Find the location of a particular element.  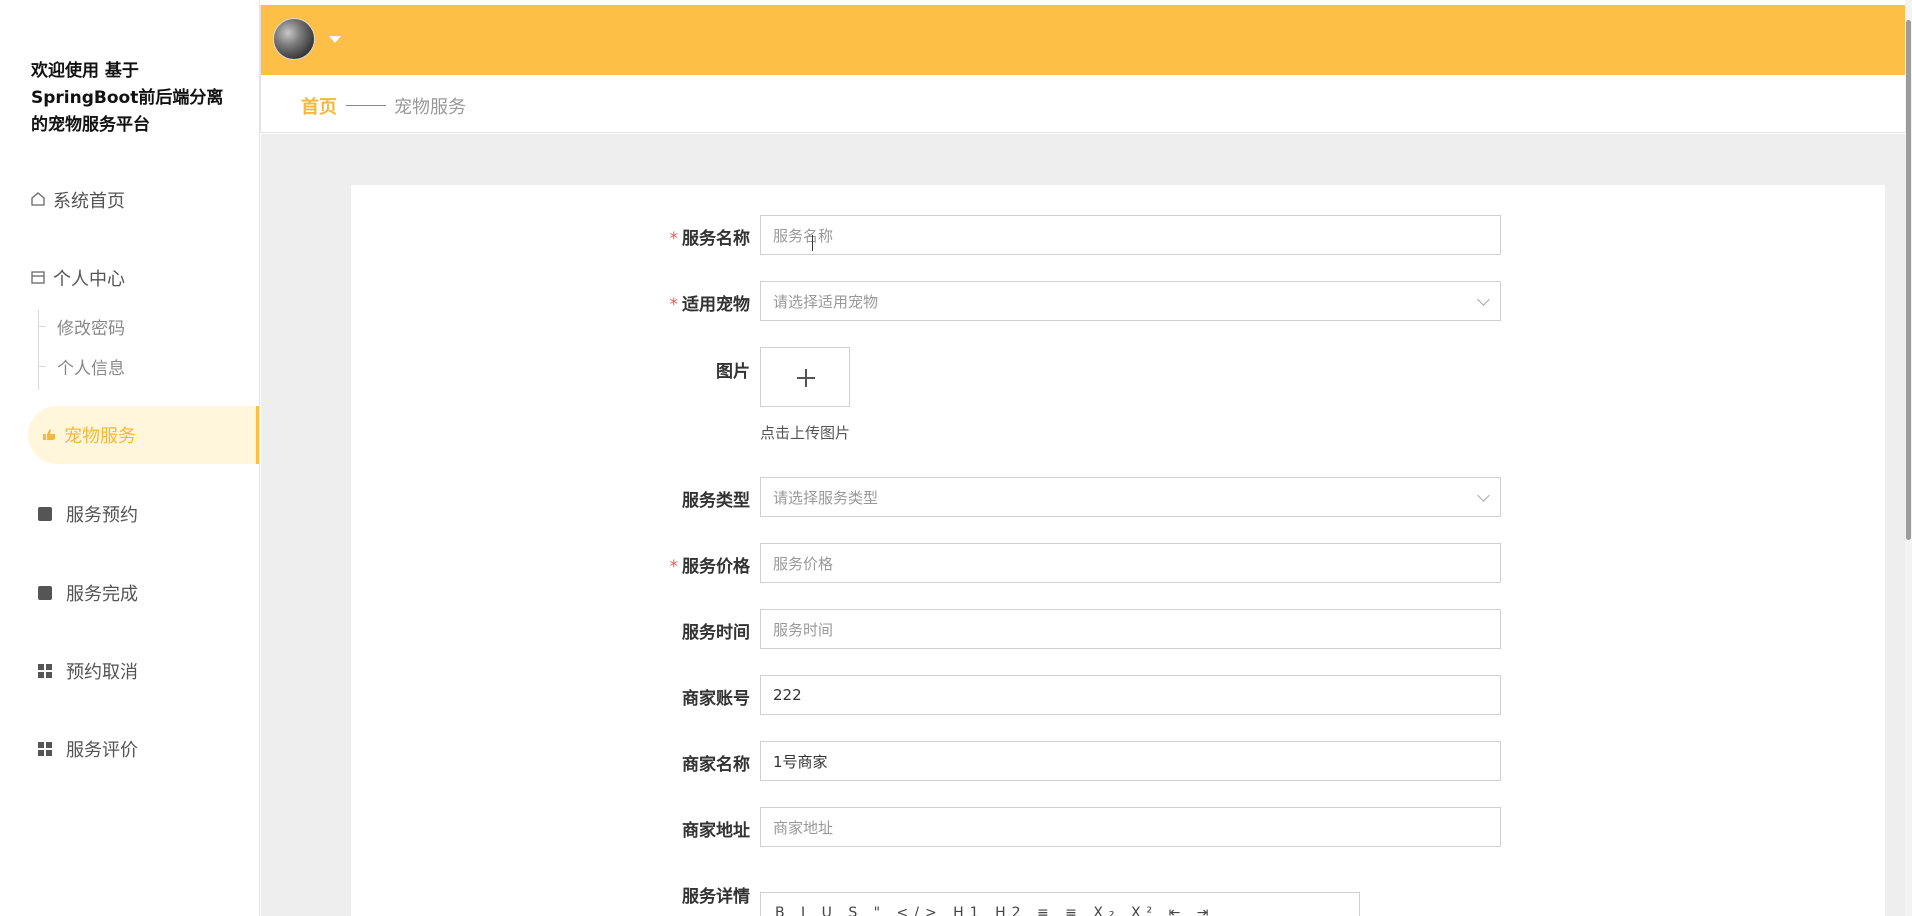

brand-title: 欢迎使用 基于 SpringBoot前后端分离 的宠物服务平台 is located at coordinates (136, 98).